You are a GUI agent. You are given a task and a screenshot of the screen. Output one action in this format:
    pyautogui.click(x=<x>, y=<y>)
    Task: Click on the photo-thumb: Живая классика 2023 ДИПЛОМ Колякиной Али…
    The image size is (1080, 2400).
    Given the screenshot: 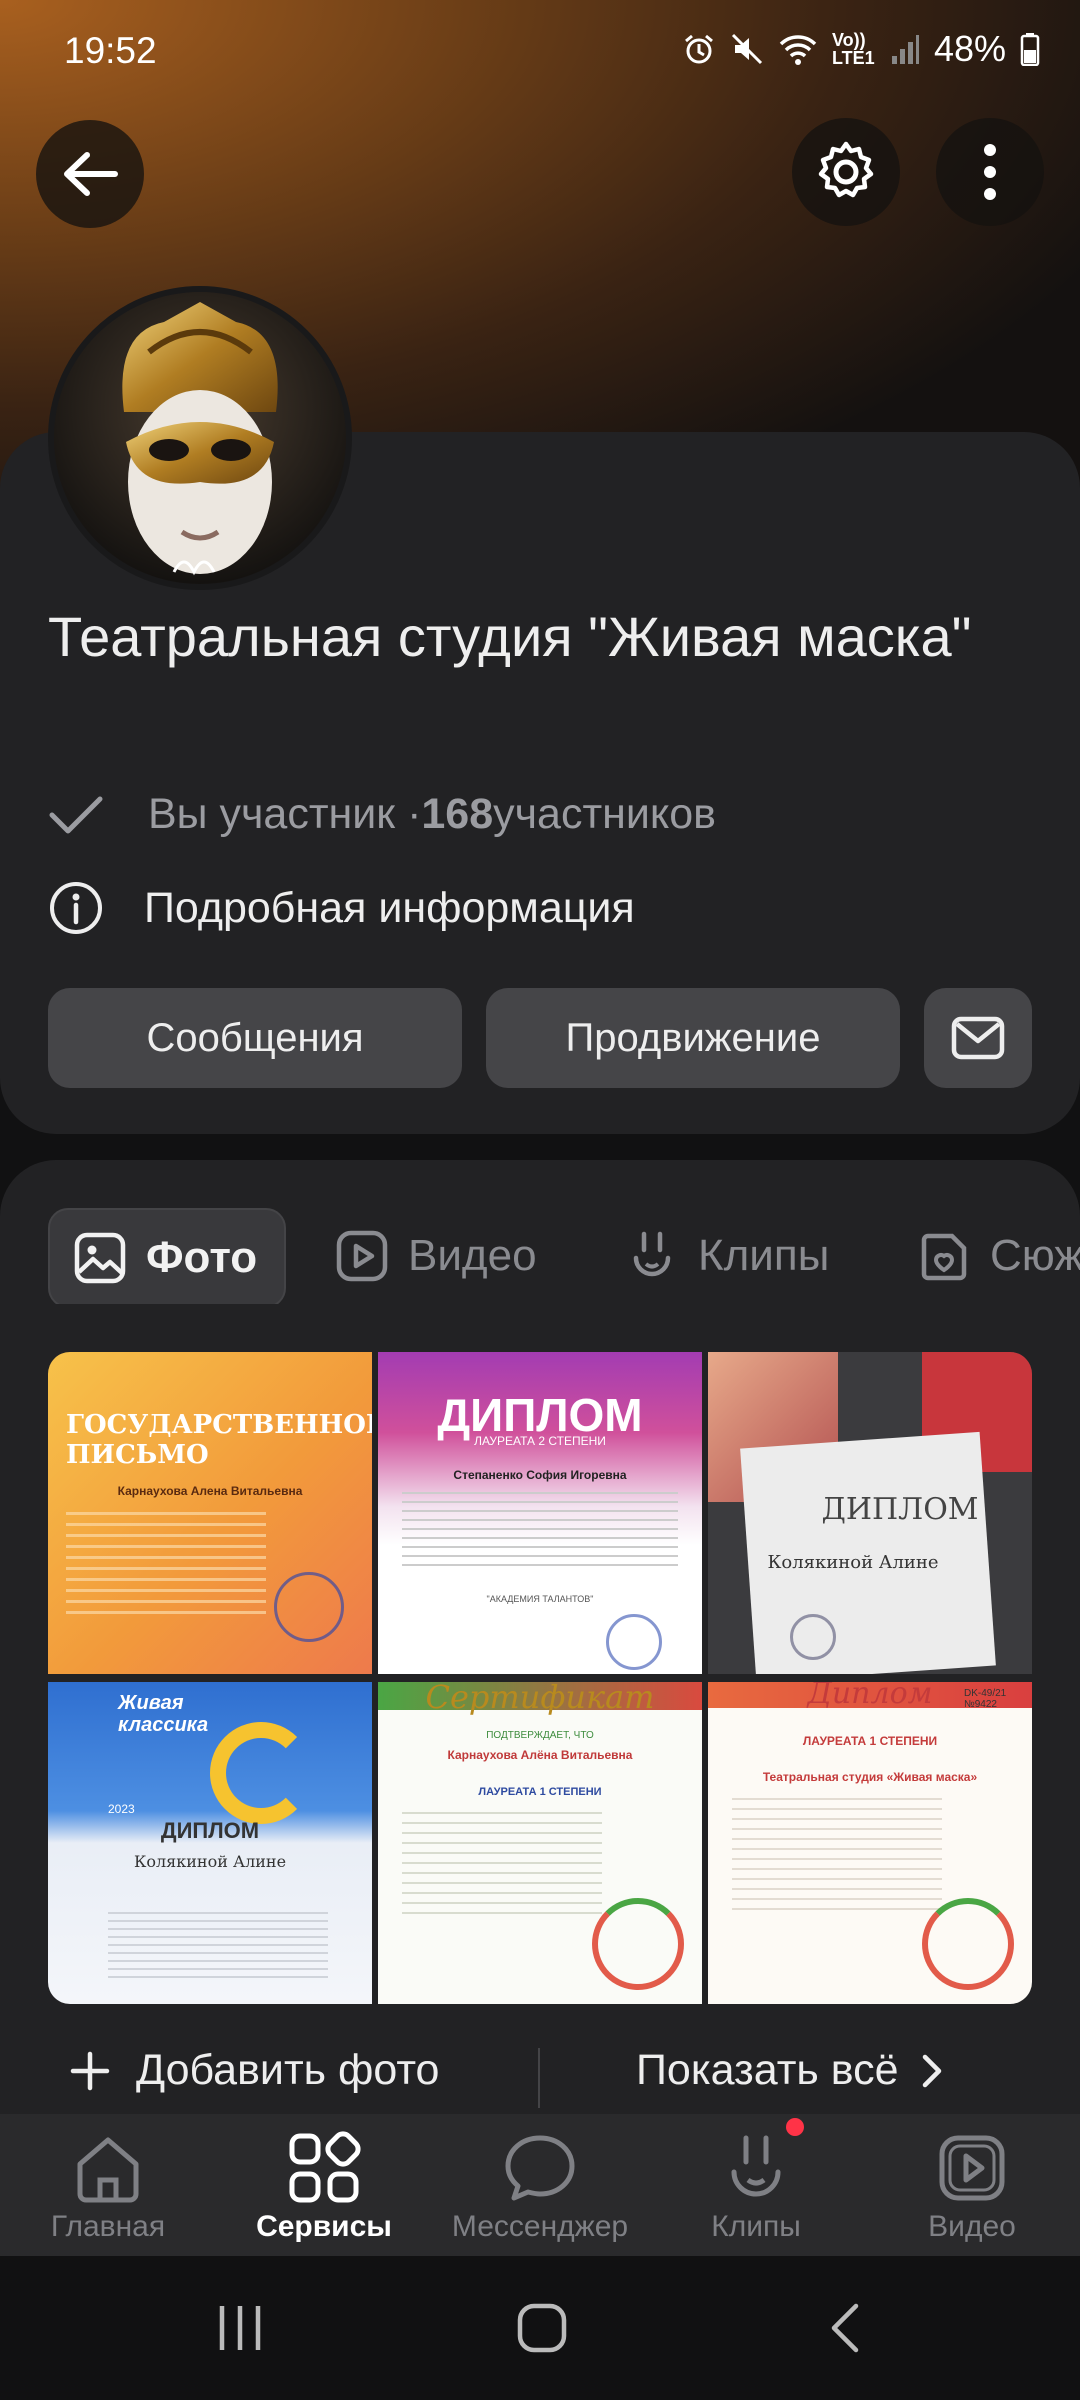 What is the action you would take?
    pyautogui.click(x=210, y=1843)
    